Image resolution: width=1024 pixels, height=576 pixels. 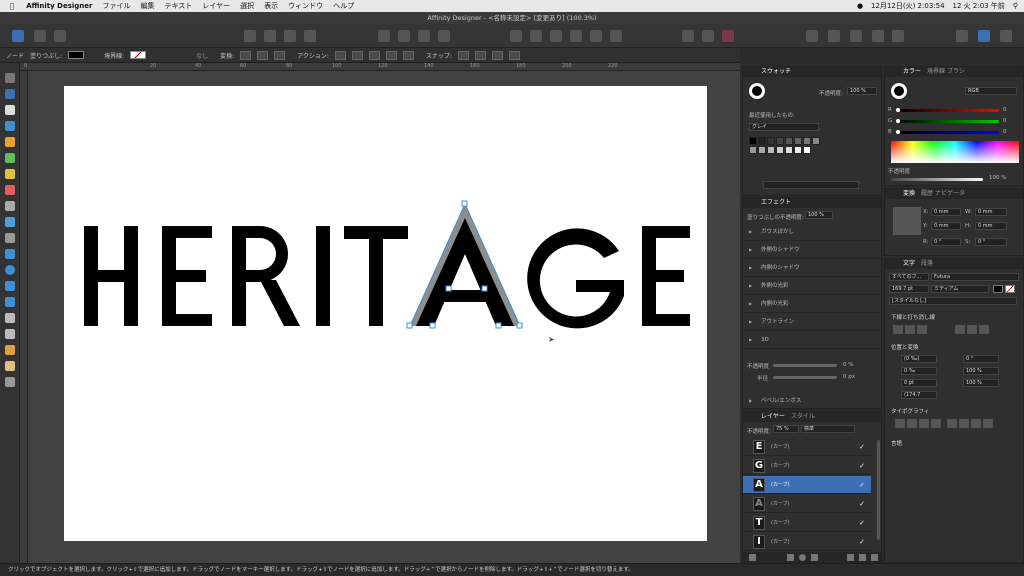 What do you see at coordinates (812, 340) in the screenshot?
I see `effect-3d: 3D` at bounding box center [812, 340].